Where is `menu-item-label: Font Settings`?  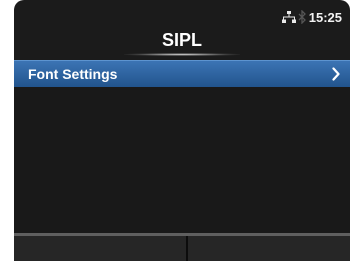
menu-item-label: Font Settings is located at coordinates (73, 74).